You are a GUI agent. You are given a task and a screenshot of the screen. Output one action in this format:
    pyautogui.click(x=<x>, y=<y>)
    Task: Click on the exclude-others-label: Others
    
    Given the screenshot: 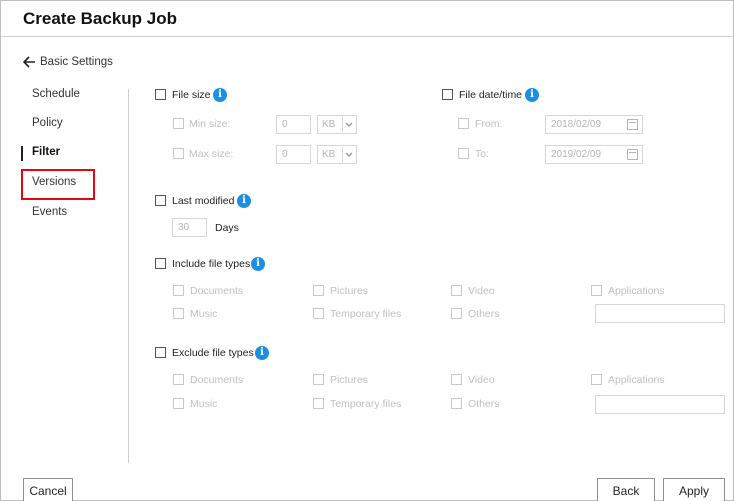 What is the action you would take?
    pyautogui.click(x=484, y=404)
    